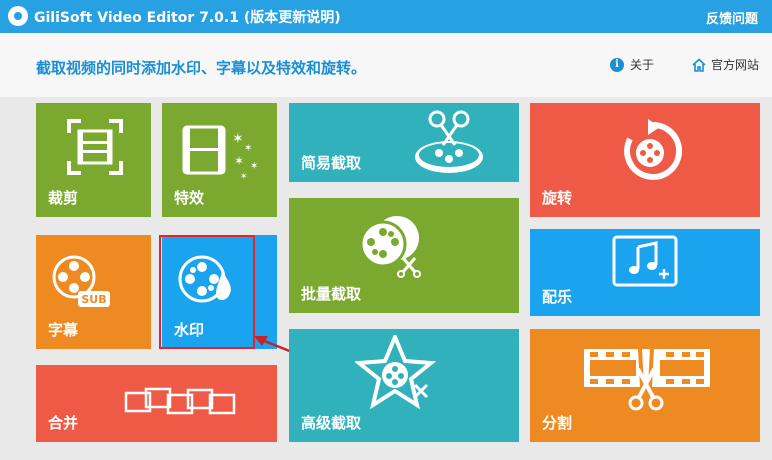  Describe the element at coordinates (331, 163) in the screenshot. I see `tile-simple-cut-label: 简易截取` at that location.